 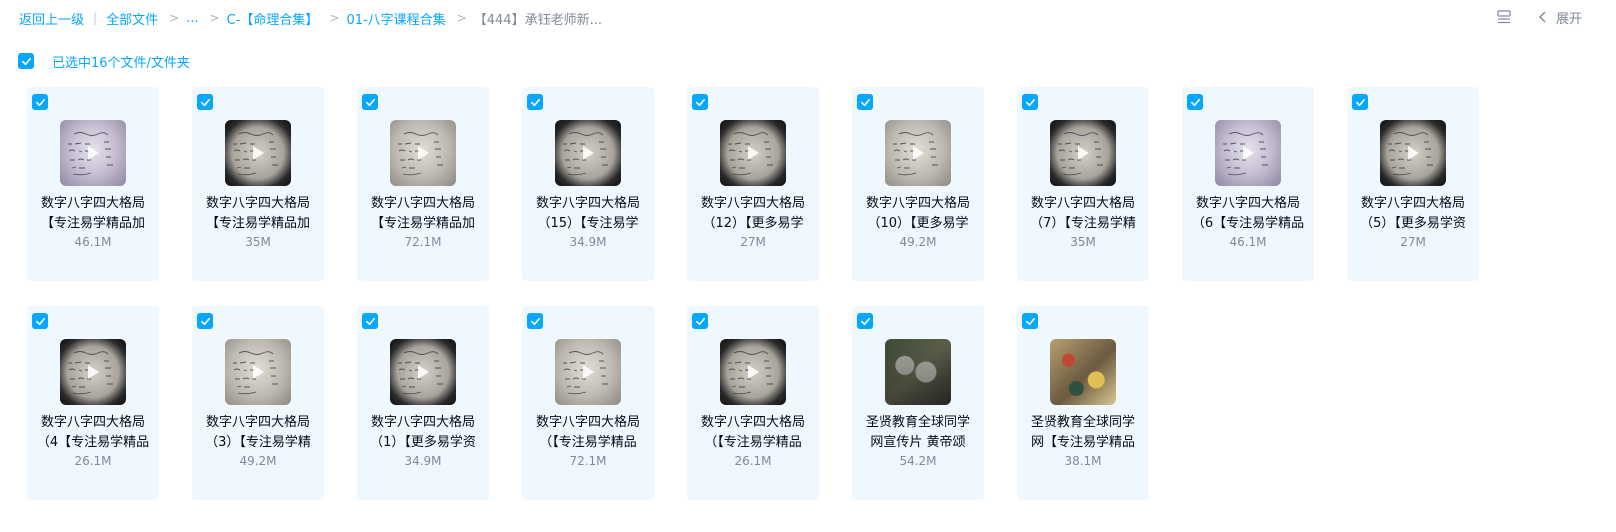 What do you see at coordinates (1248, 223) in the screenshot?
I see `file-name-line-2: （6【专注易学精品` at bounding box center [1248, 223].